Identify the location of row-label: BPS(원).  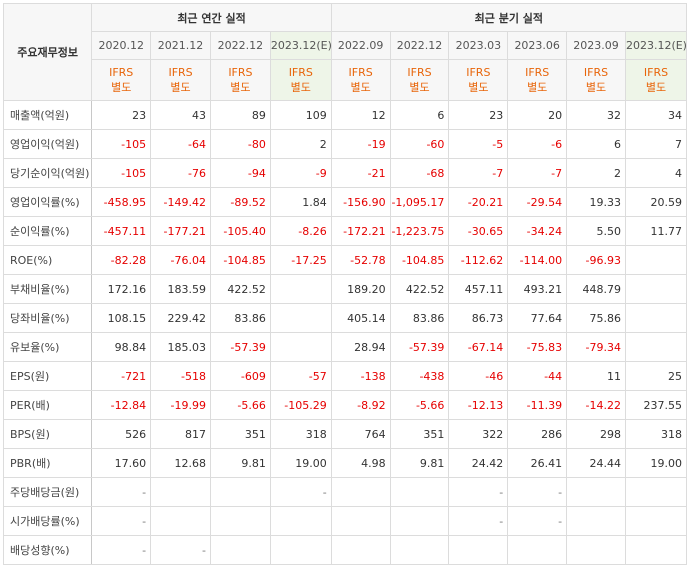
(47, 434).